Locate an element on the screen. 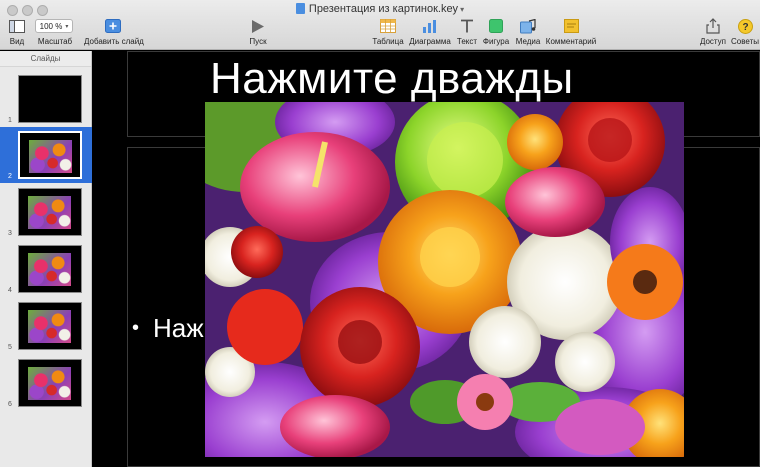 The width and height of the screenshot is (760, 467). table-icon is located at coordinates (388, 26).